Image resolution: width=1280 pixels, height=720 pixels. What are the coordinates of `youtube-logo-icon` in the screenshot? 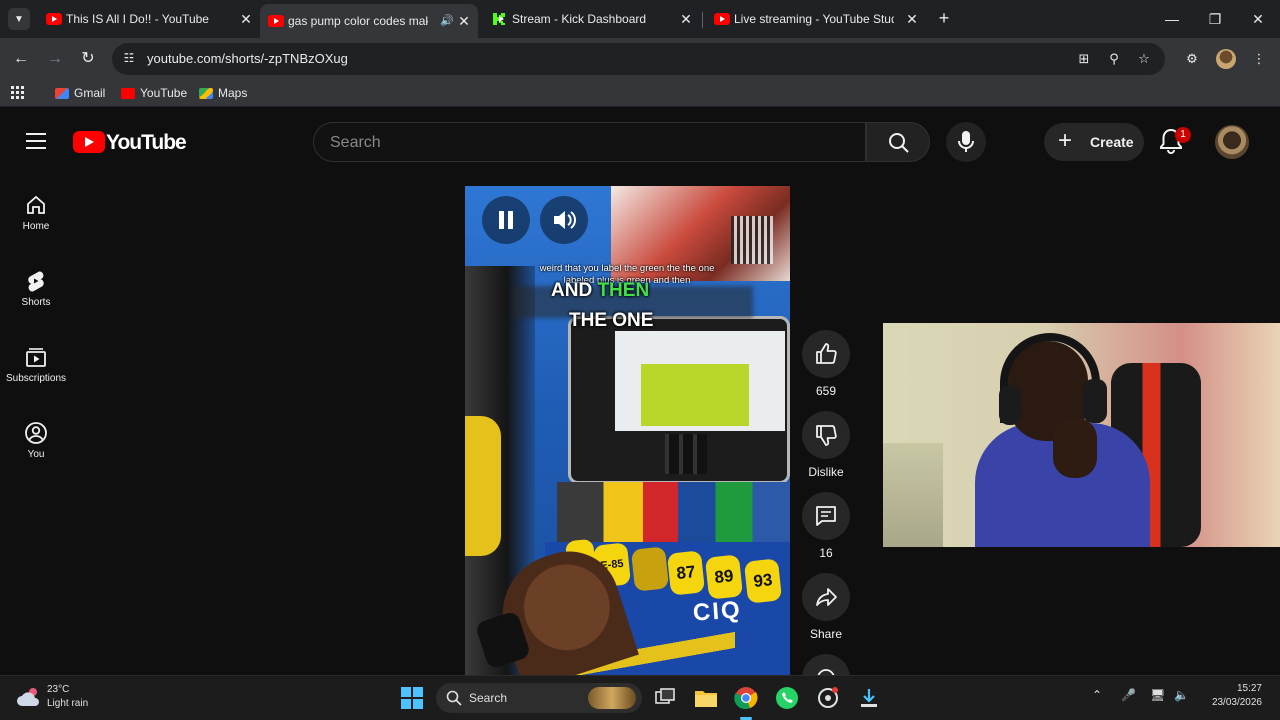 It's located at (89, 142).